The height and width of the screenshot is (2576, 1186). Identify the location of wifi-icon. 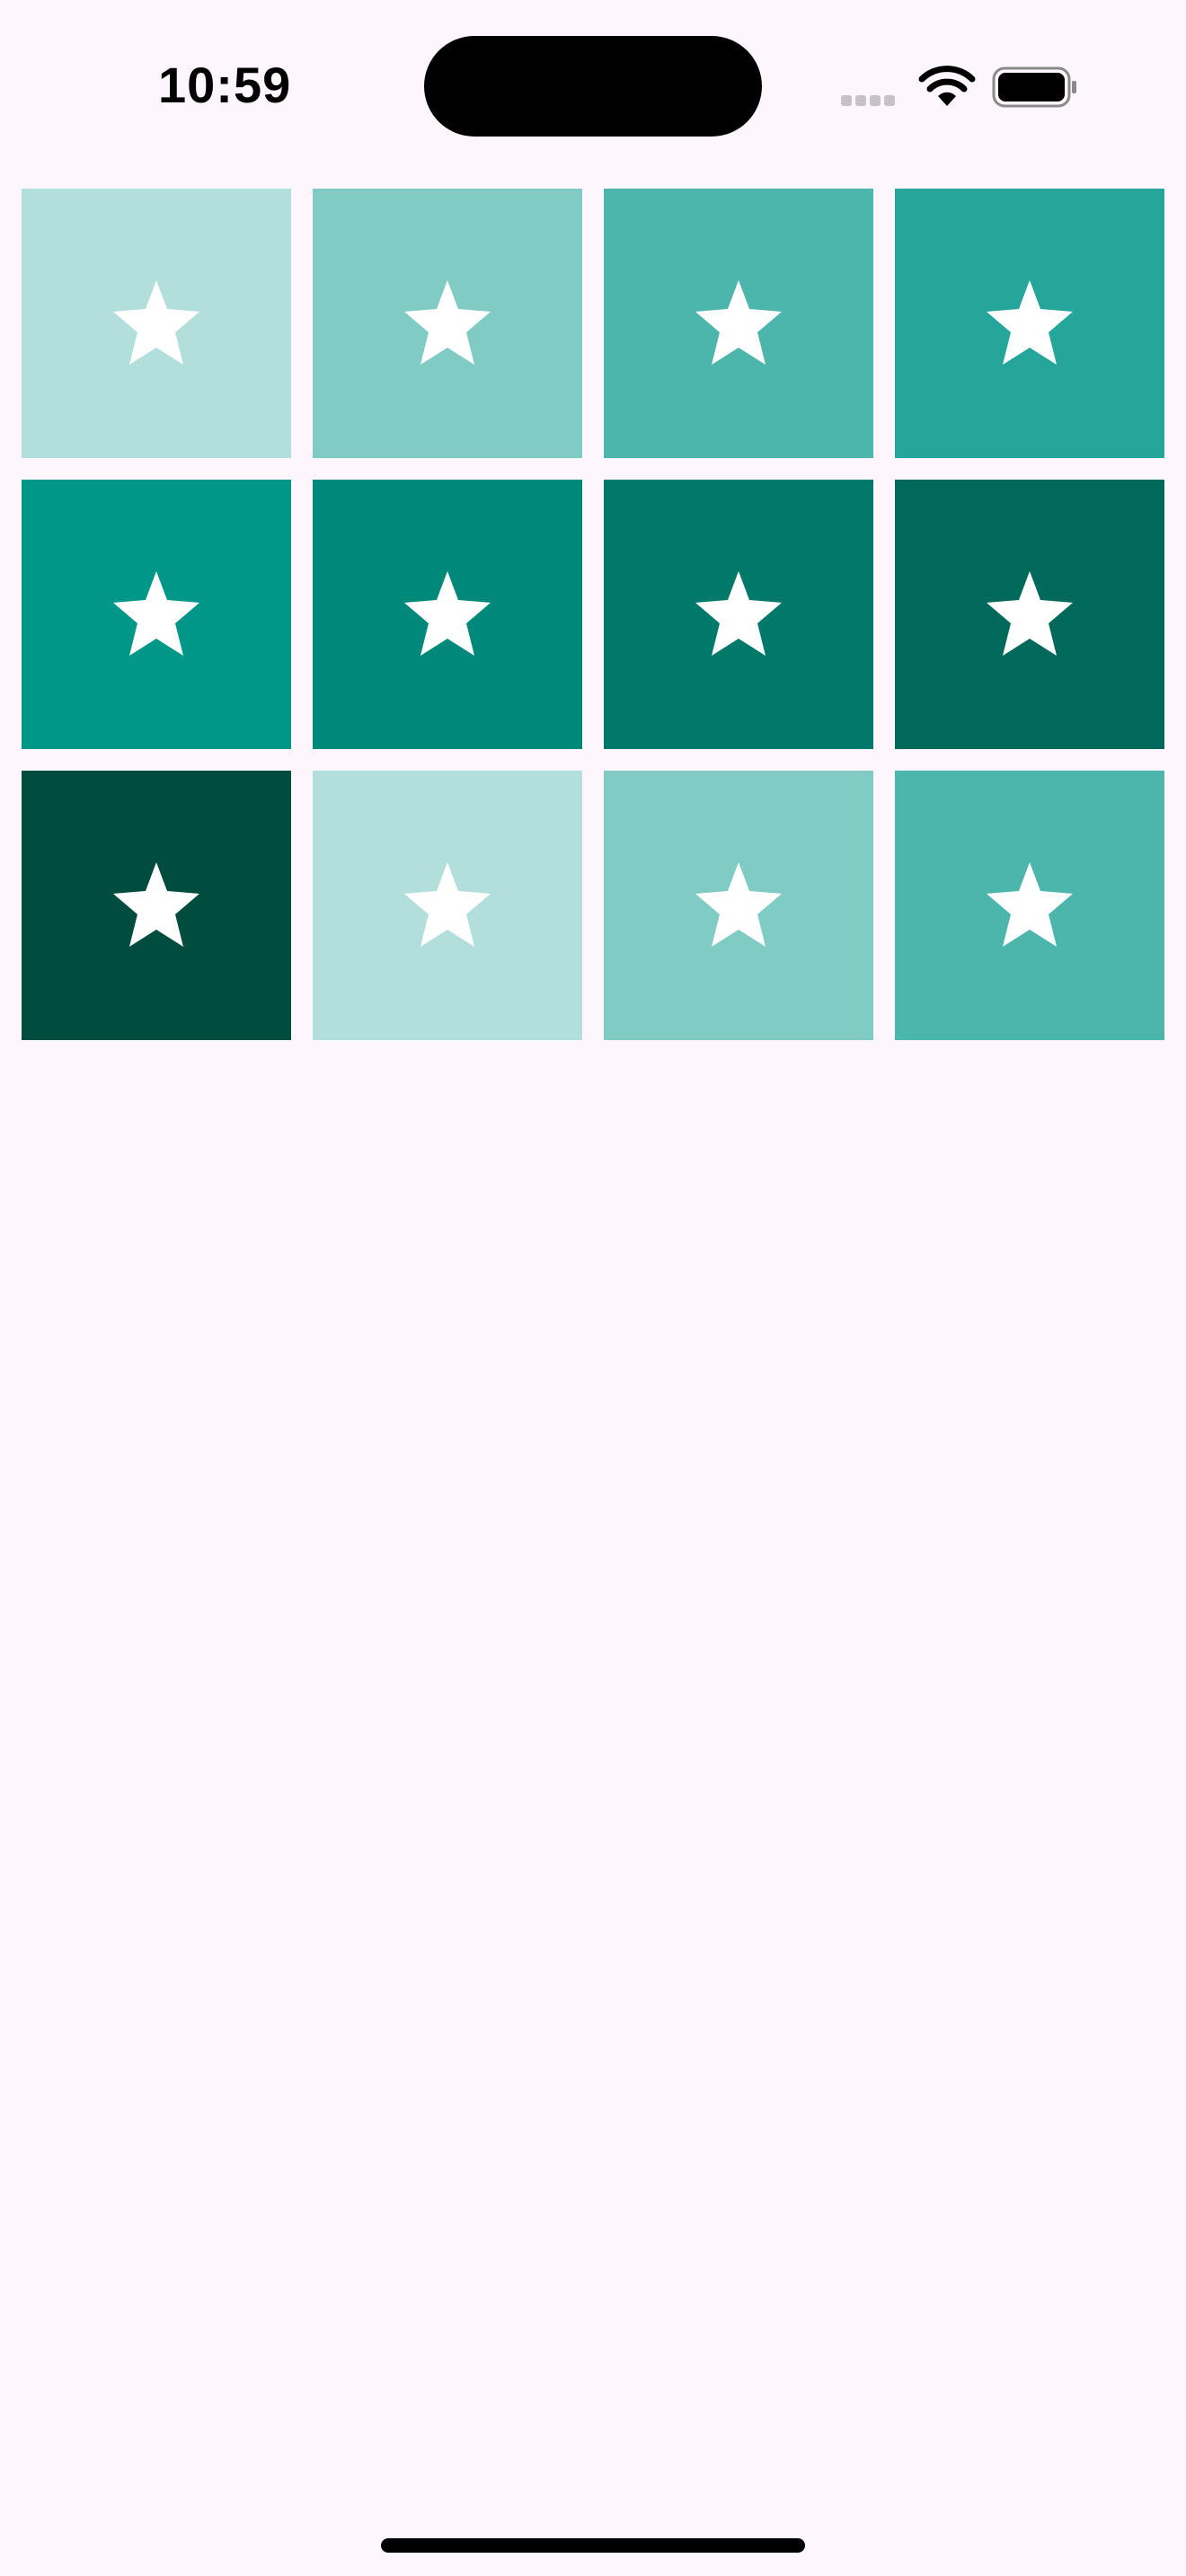
(947, 86).